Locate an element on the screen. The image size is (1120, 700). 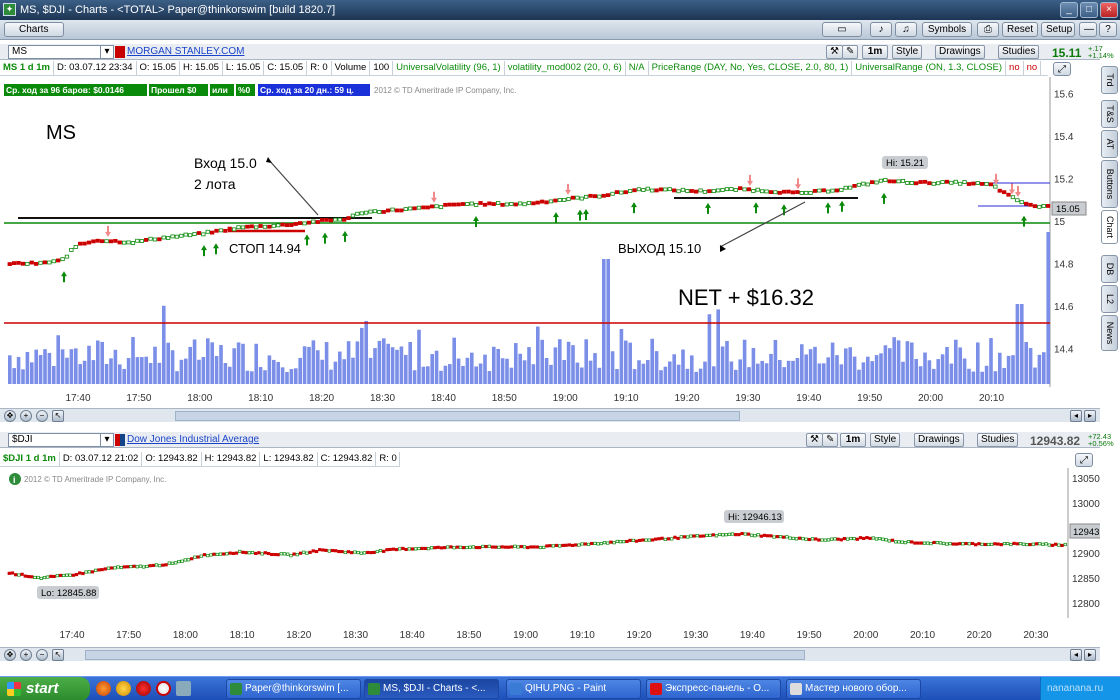
ms-scroll-right-icon: ▸ is located at coordinates (1090, 416).